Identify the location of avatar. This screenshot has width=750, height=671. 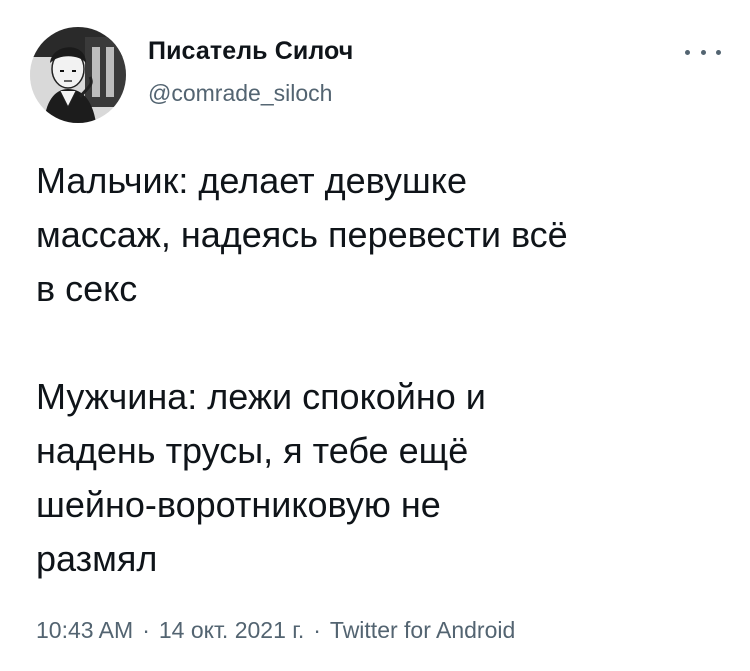
(78, 75).